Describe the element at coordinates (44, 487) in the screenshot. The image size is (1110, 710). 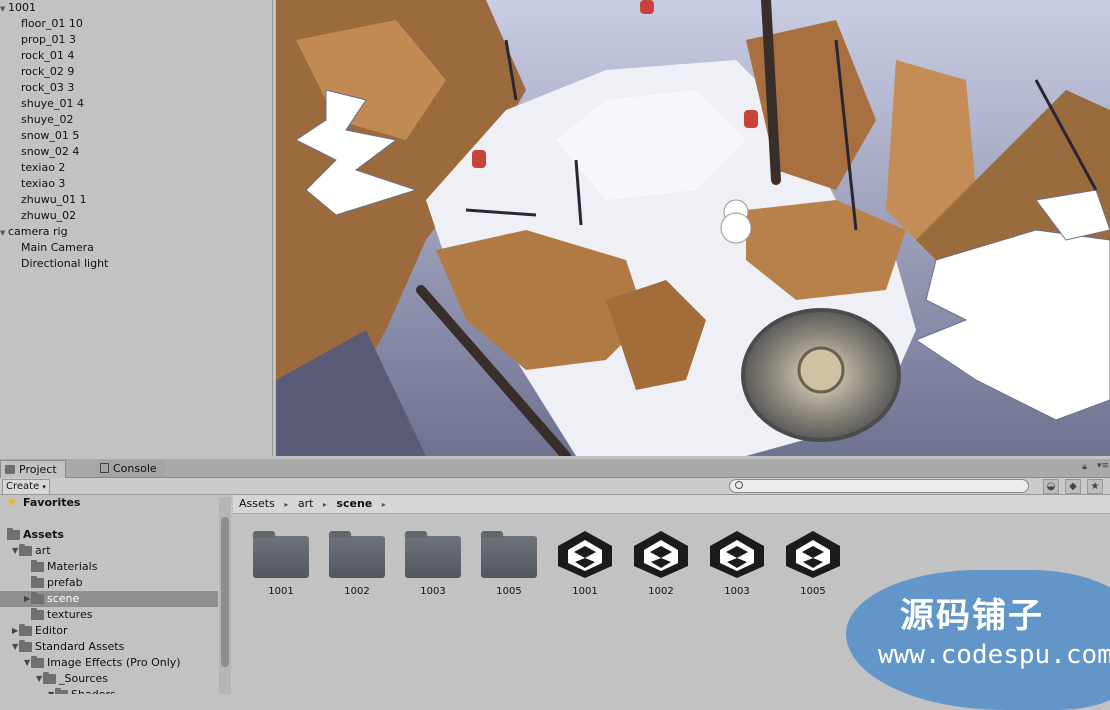
I see `dropdown-arrow-icon: ▾` at that location.